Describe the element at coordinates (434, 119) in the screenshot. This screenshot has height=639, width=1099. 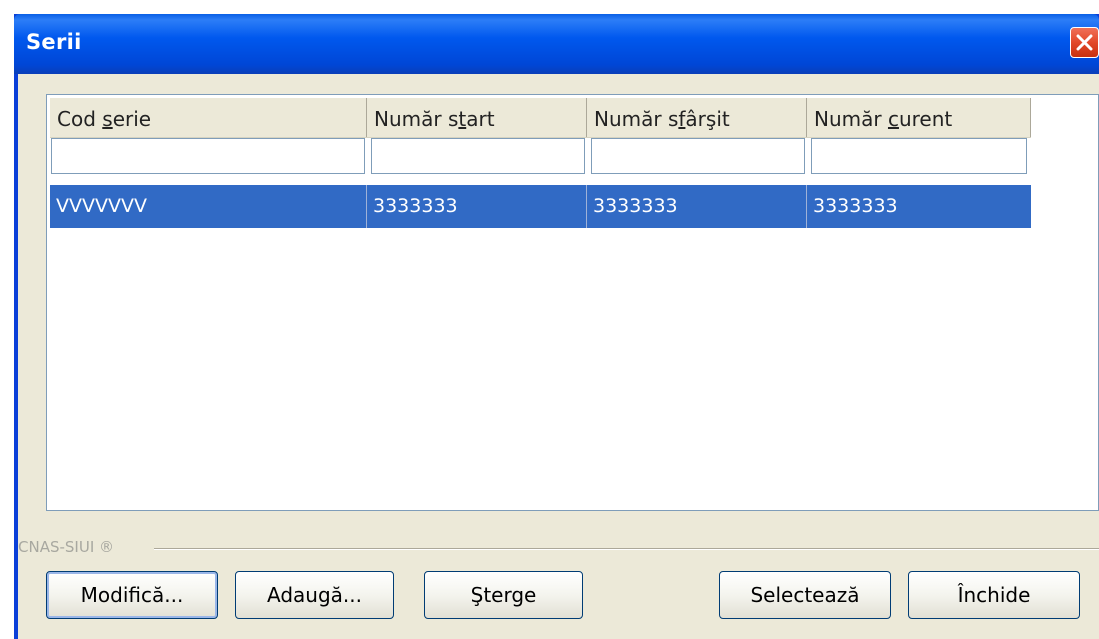
I see `column-label: Număr start` at that location.